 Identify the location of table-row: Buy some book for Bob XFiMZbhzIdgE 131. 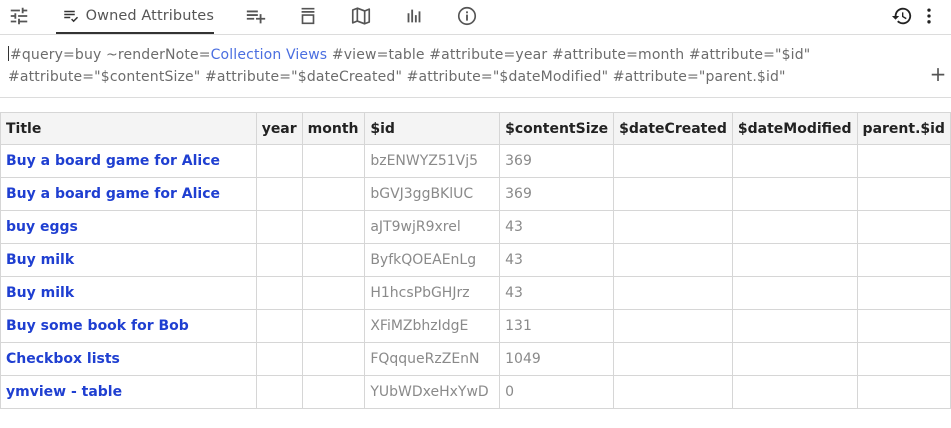
(475, 326).